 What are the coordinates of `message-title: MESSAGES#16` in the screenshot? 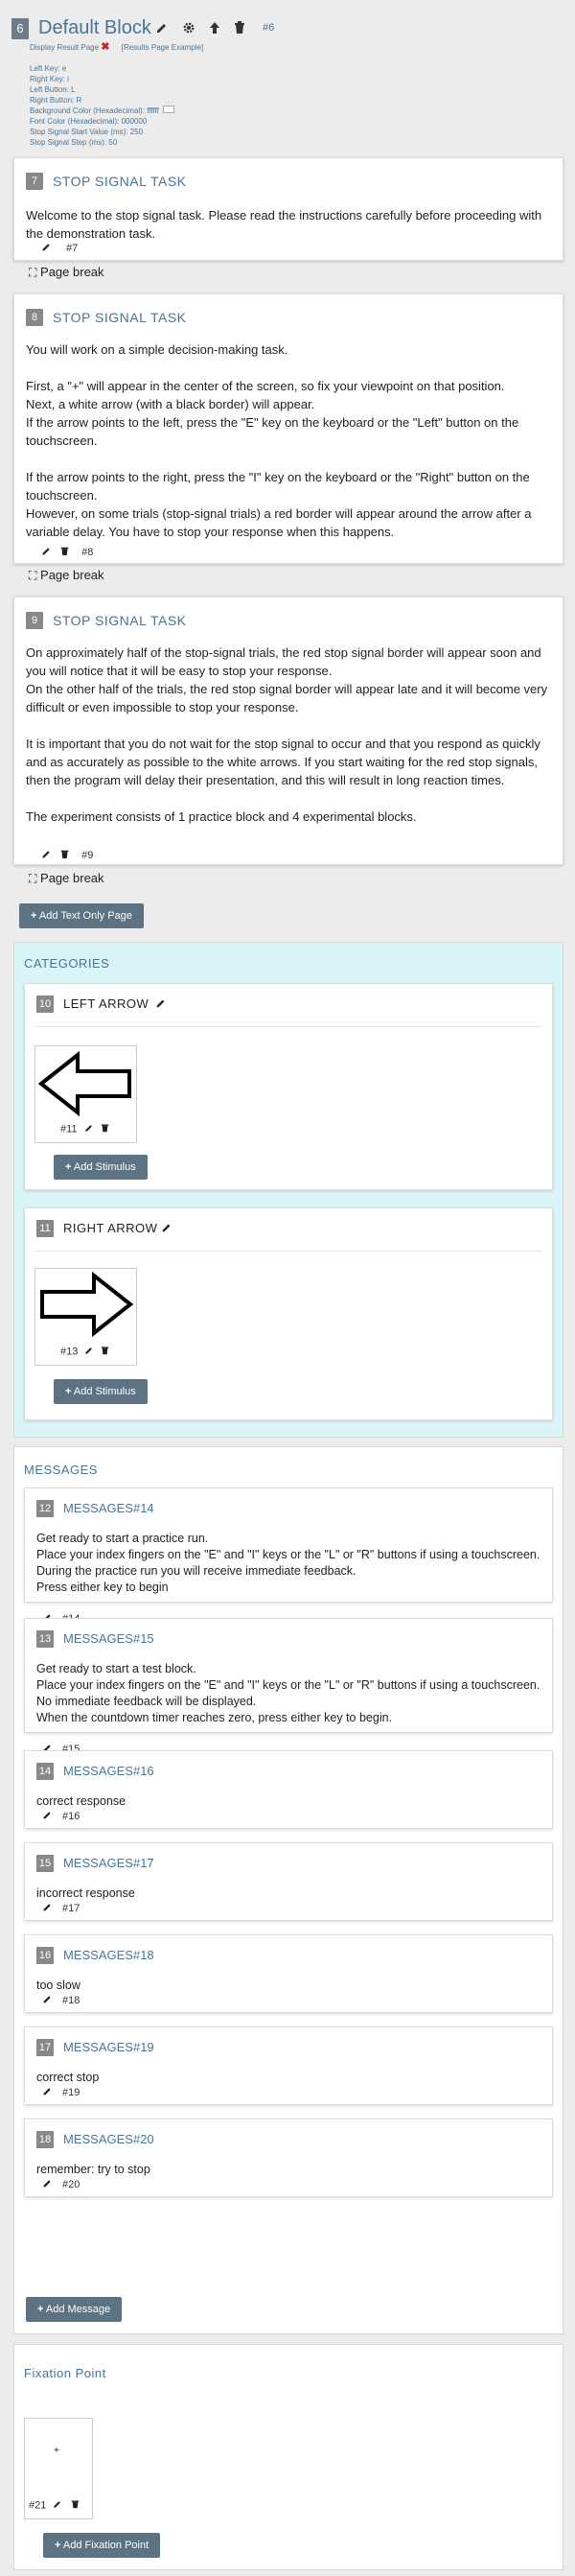 It's located at (108, 1771).